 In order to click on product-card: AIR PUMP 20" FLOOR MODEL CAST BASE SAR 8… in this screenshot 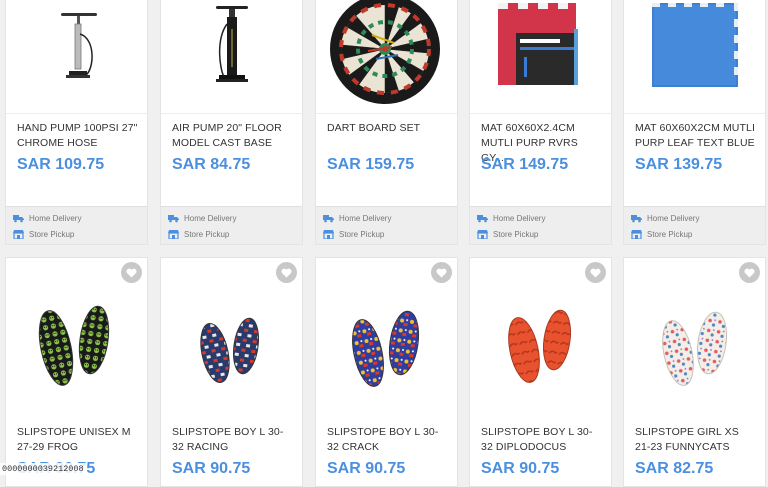, I will do `click(231, 122)`.